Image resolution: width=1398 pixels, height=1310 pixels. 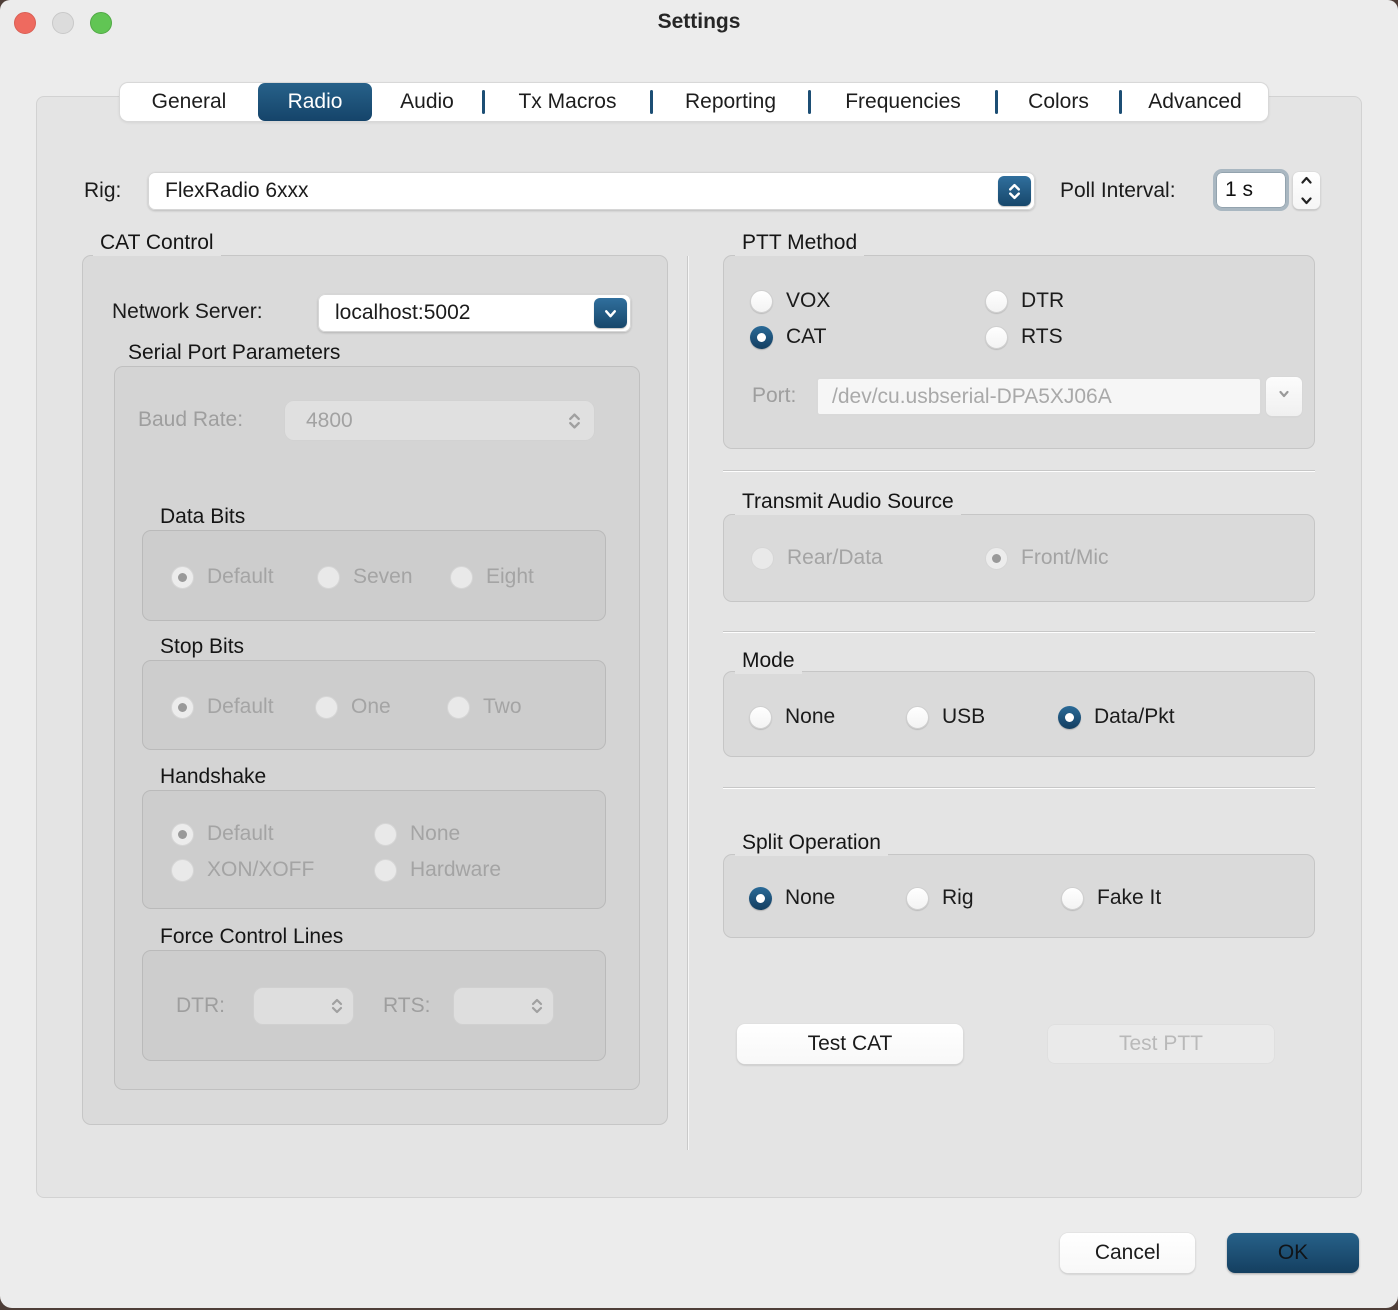 What do you see at coordinates (222, 577) in the screenshot?
I see `radio-data-bits-default: Default` at bounding box center [222, 577].